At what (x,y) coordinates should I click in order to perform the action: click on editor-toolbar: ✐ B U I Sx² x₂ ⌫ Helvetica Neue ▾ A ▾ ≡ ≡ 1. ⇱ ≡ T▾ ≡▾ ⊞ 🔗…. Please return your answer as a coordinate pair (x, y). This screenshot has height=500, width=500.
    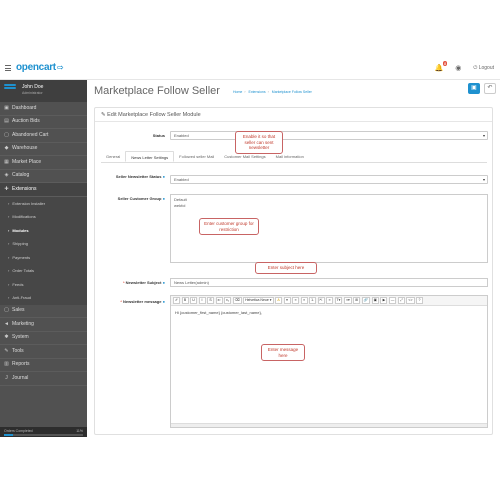
    Looking at the image, I should click on (329, 301).